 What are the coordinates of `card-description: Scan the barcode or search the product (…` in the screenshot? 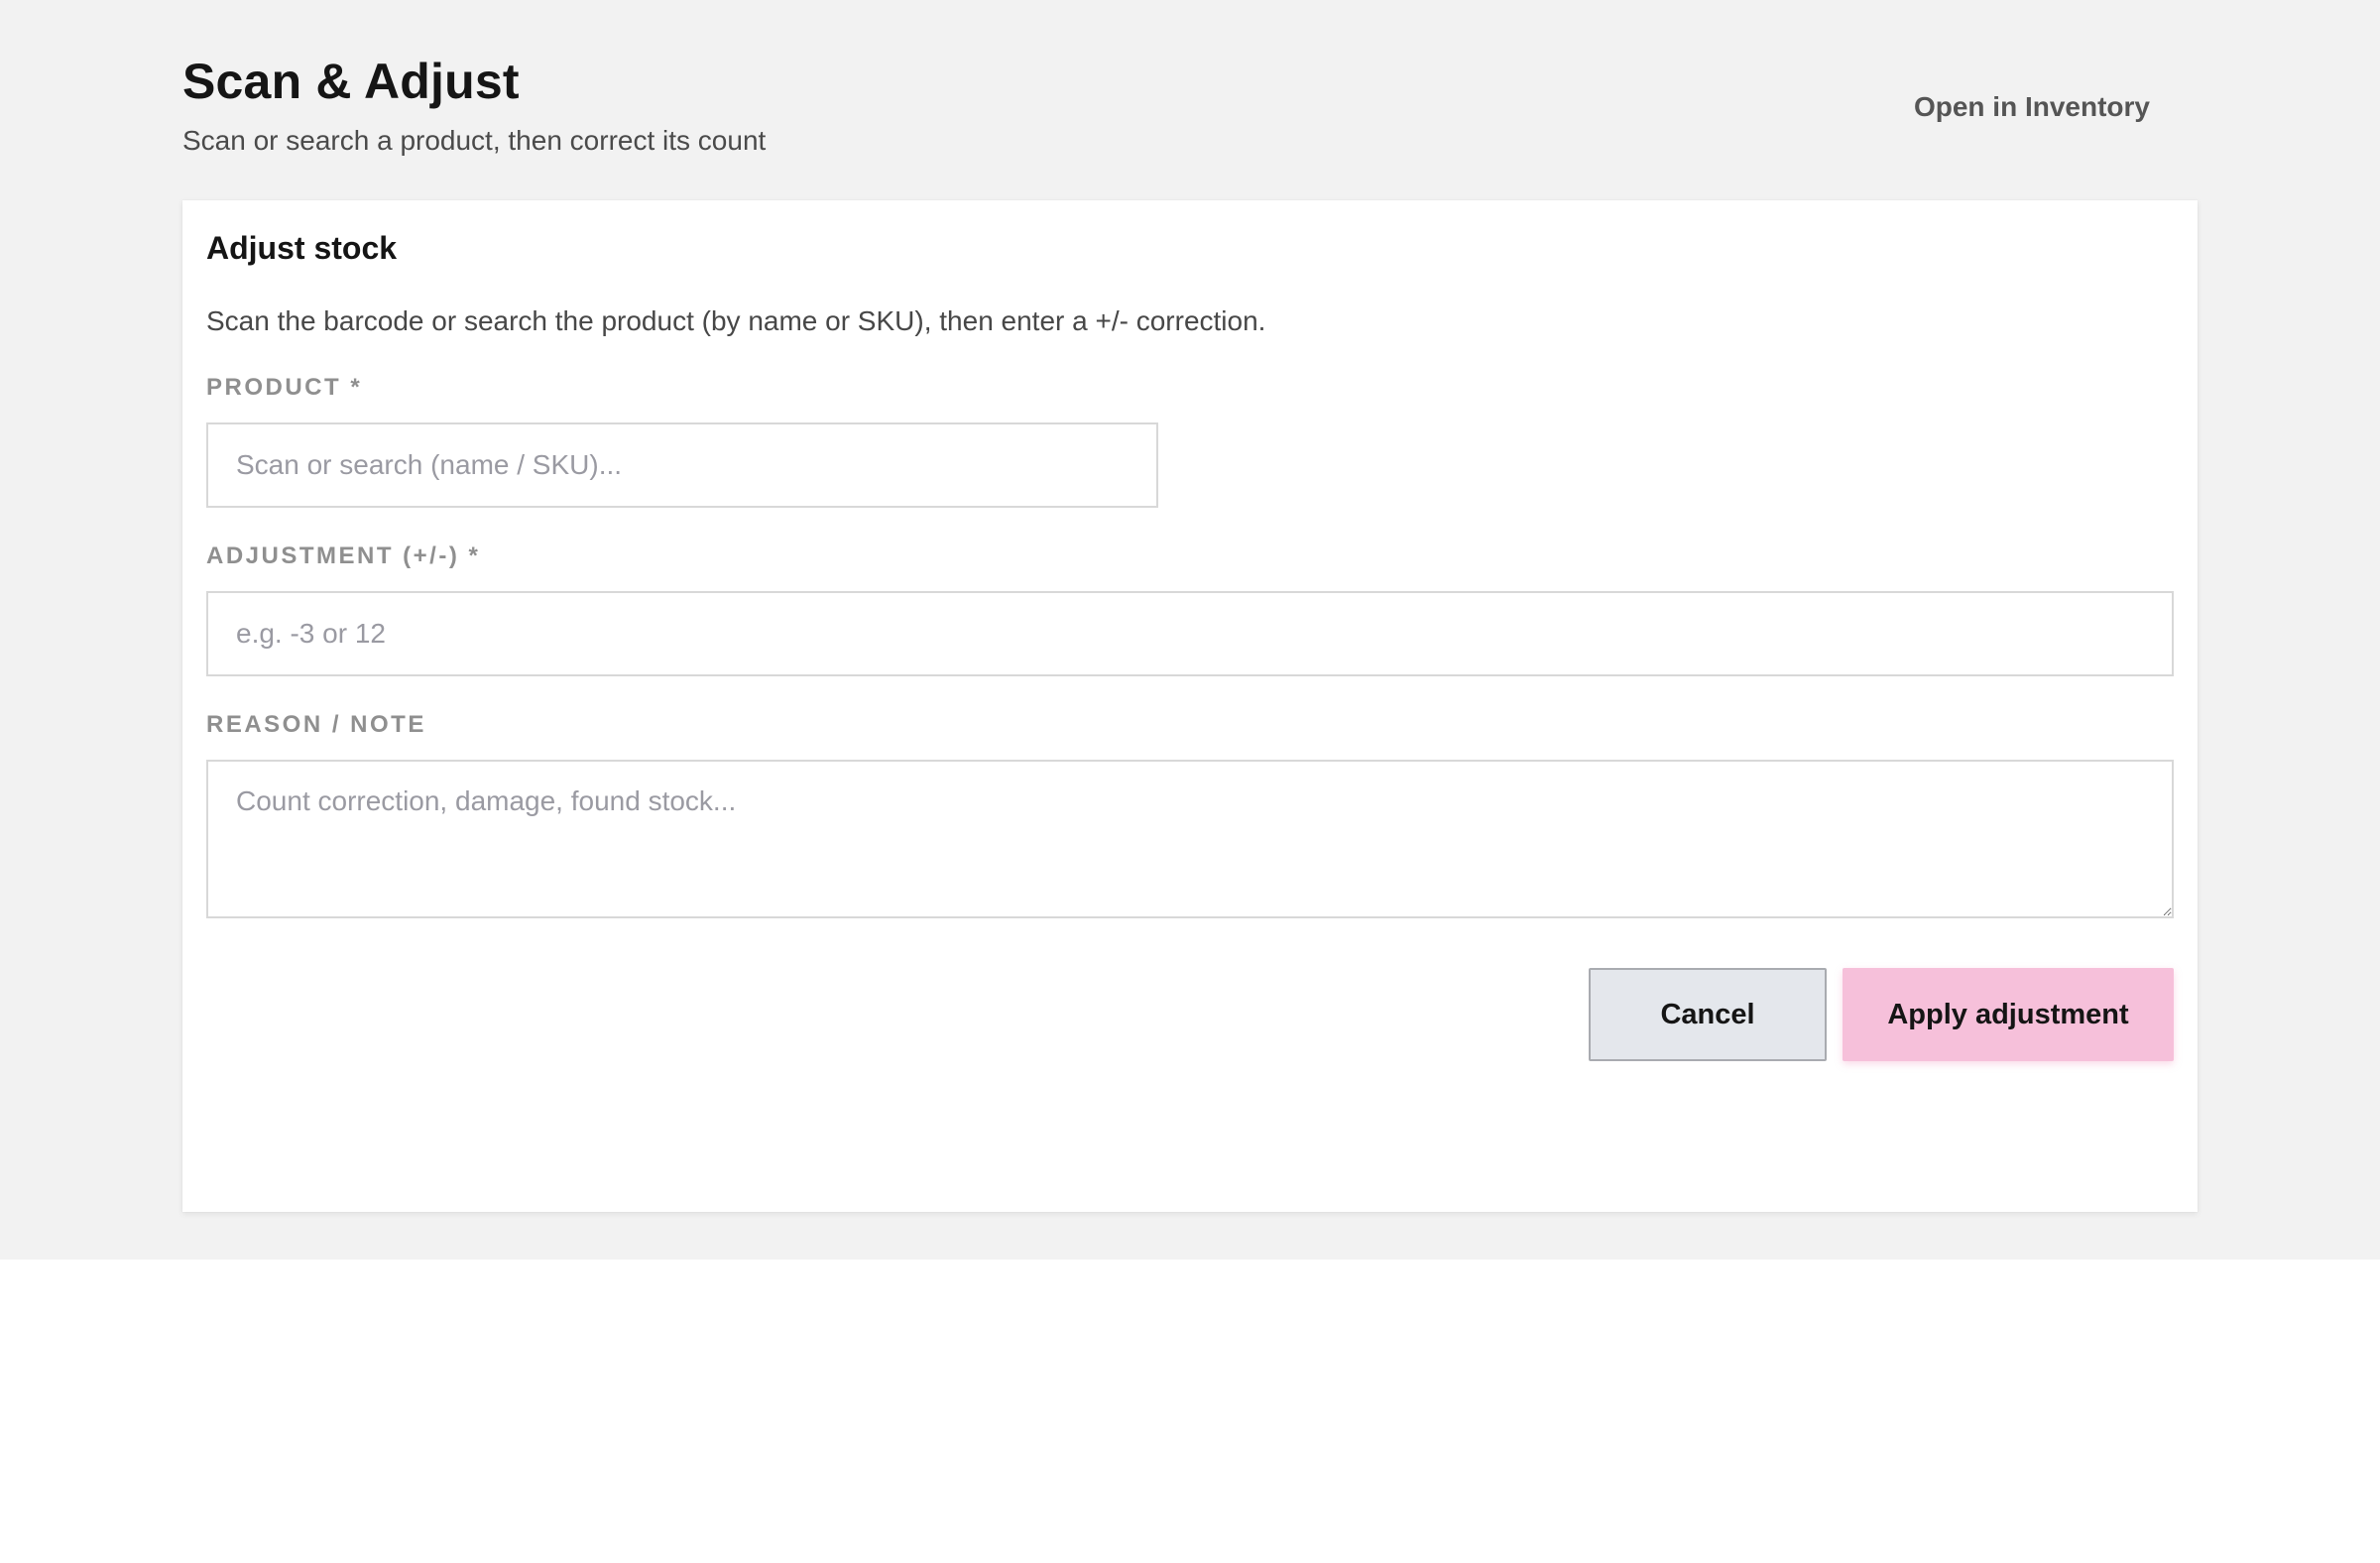 It's located at (736, 320).